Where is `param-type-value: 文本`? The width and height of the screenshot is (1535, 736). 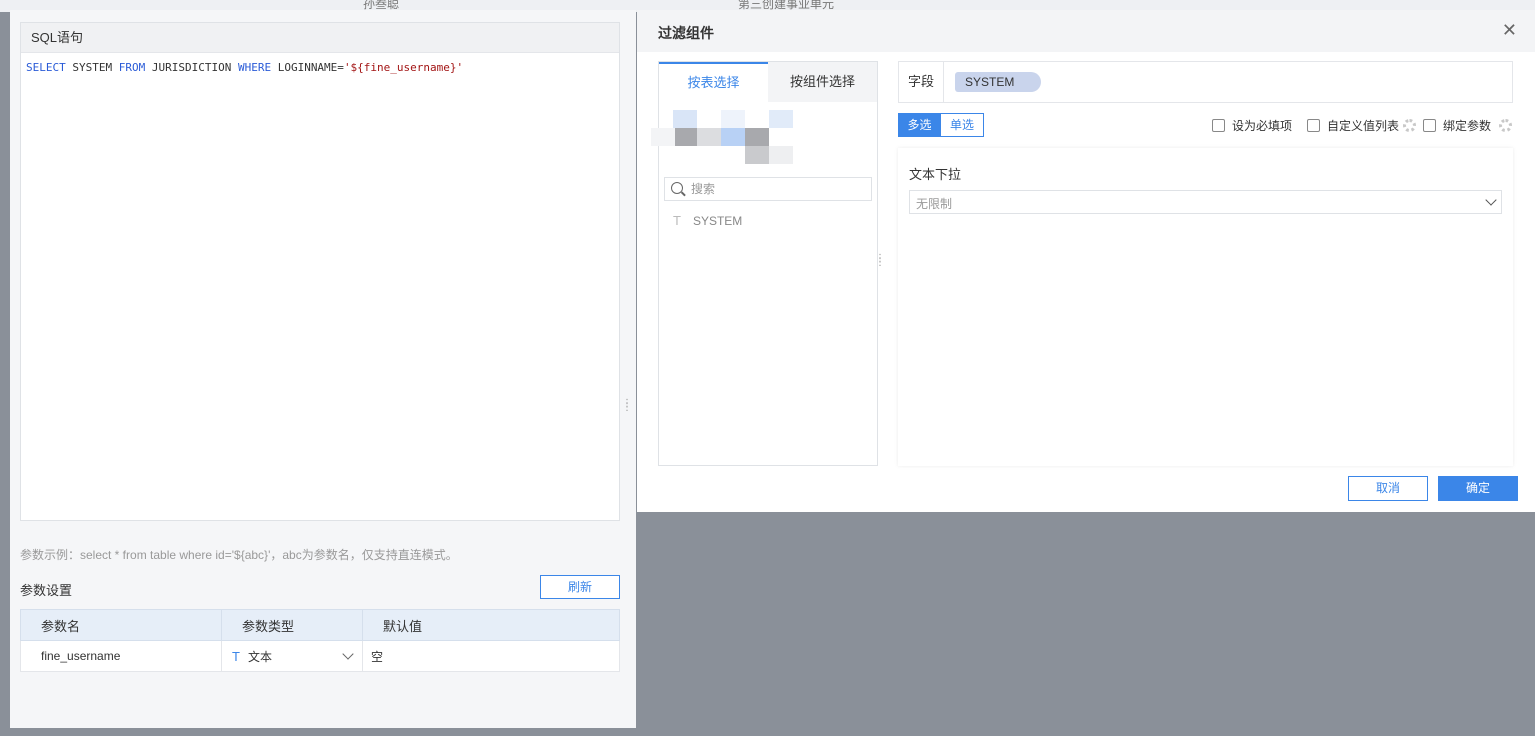 param-type-value: 文本 is located at coordinates (259, 656).